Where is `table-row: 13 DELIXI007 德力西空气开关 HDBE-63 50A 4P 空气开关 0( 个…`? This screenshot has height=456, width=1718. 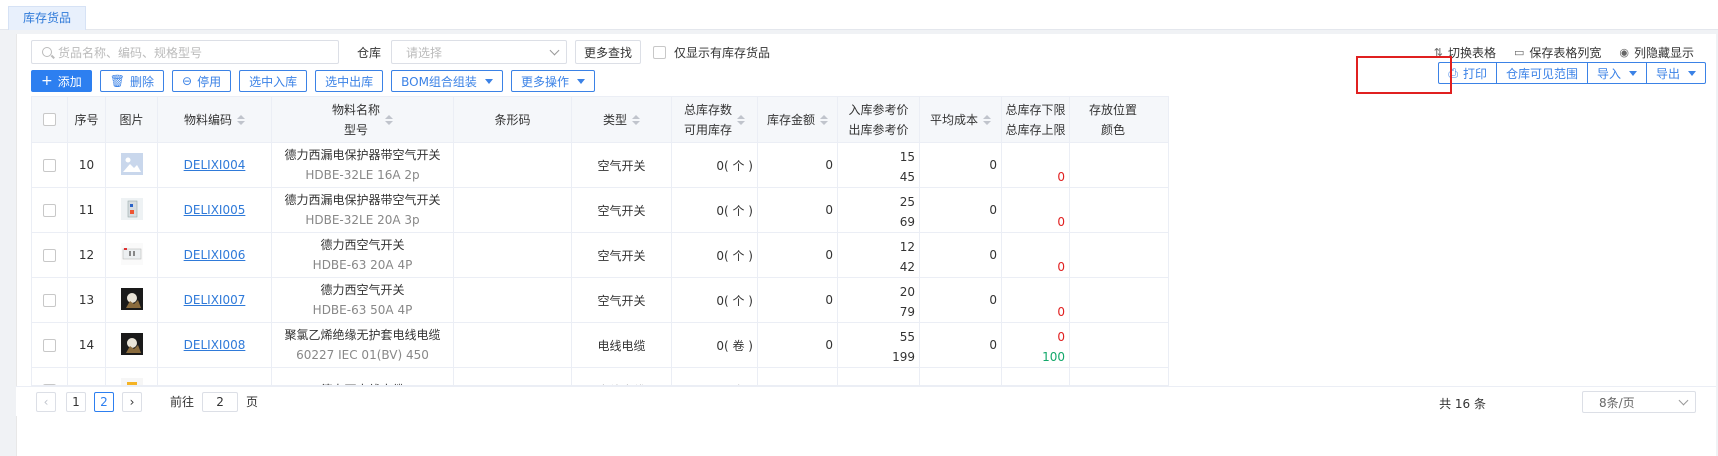 table-row: 13 DELIXI007 德力西空气开关 HDBE-63 50A 4P 空气开关 0( 个… is located at coordinates (600, 300).